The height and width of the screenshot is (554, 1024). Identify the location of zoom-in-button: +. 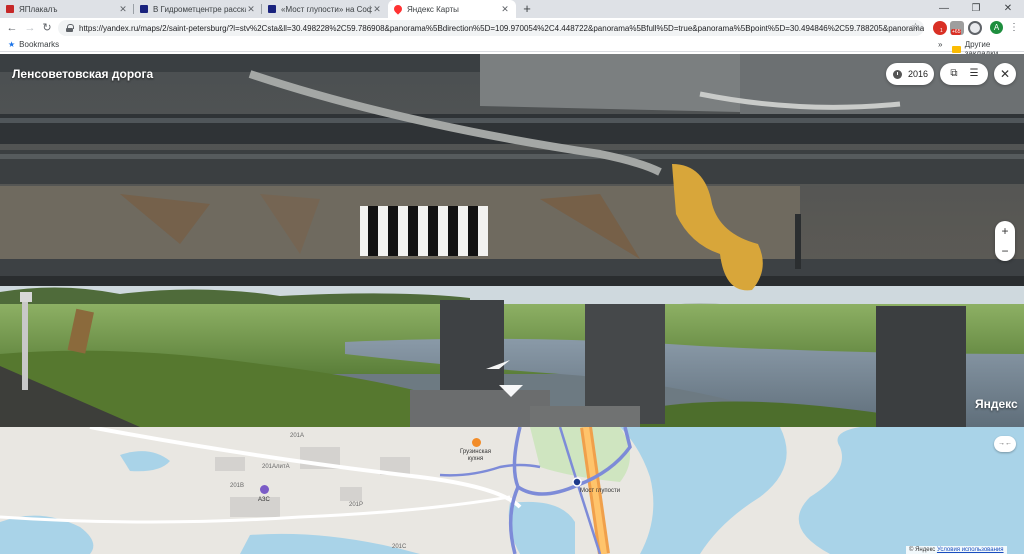
(1005, 231).